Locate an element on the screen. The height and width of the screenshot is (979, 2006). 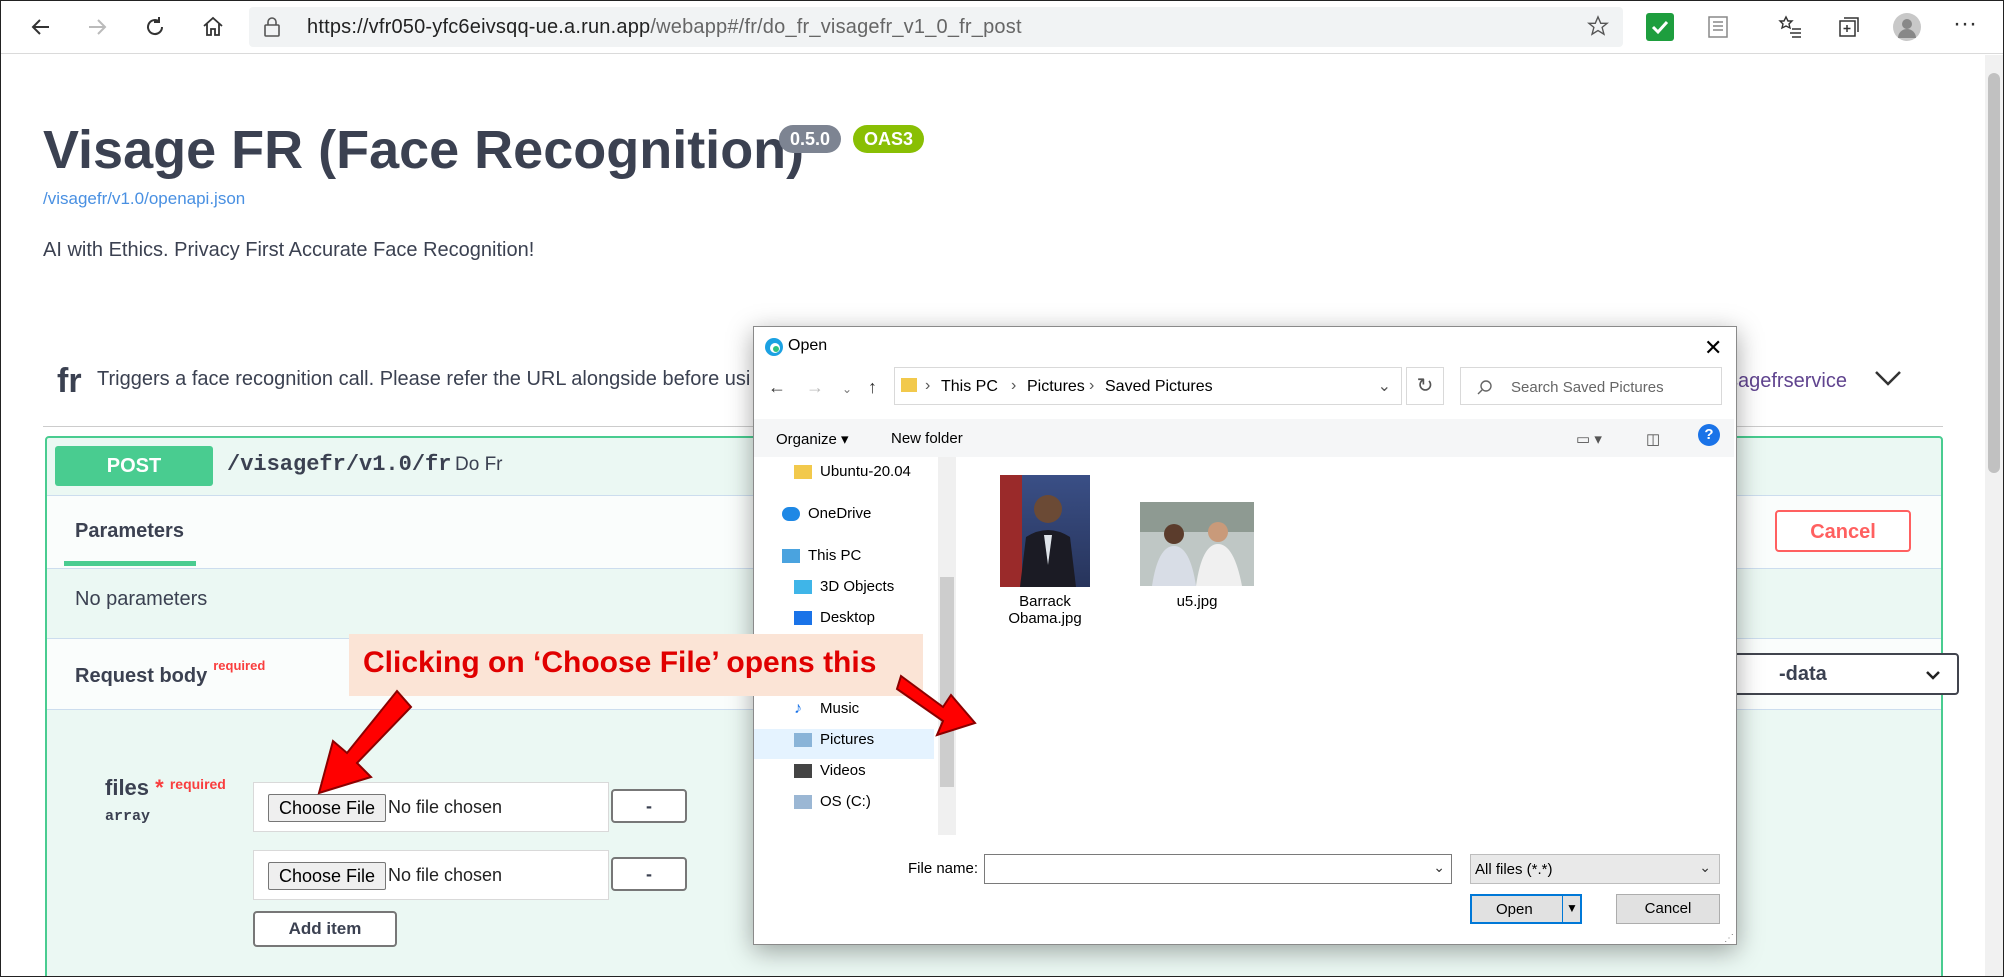
page-title: Visage FR (Face Recognition) is located at coordinates (424, 150).